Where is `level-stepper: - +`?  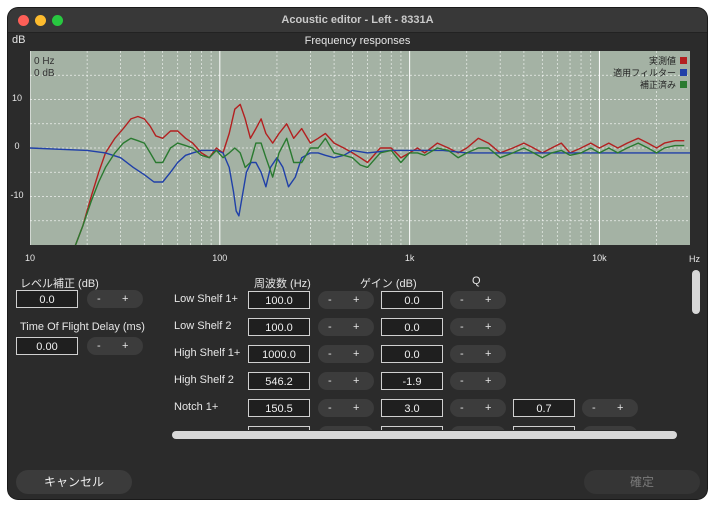
level-stepper: - + is located at coordinates (115, 299).